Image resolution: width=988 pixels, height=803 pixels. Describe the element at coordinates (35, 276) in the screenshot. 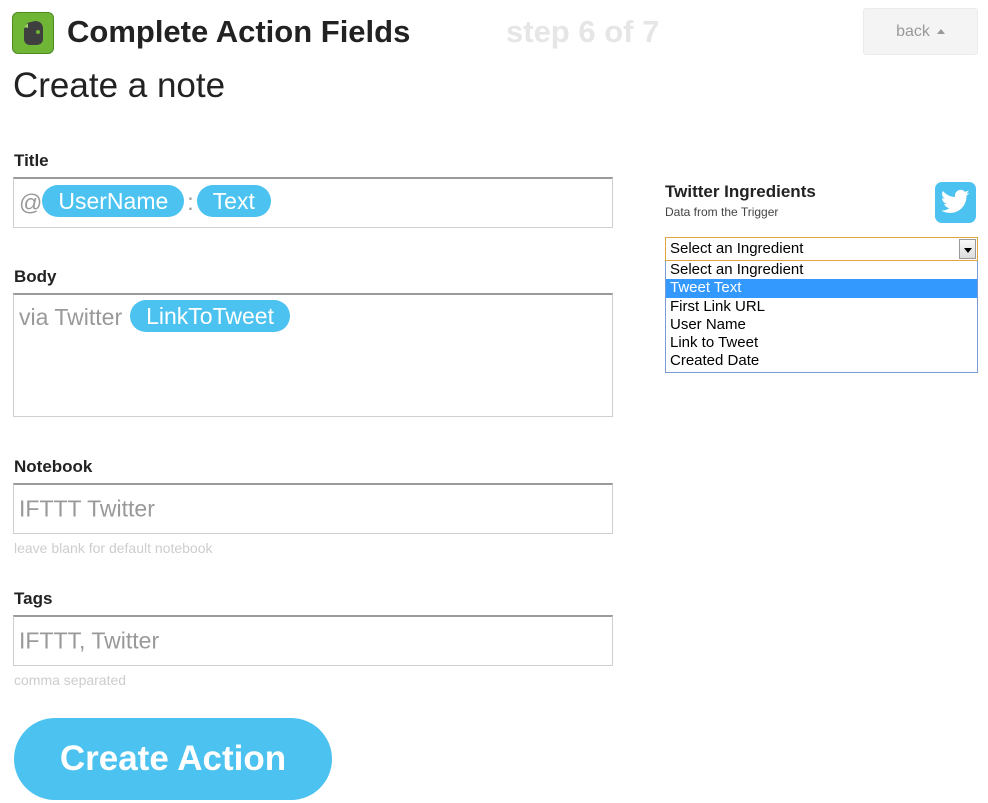

I see `body-label: Body` at that location.